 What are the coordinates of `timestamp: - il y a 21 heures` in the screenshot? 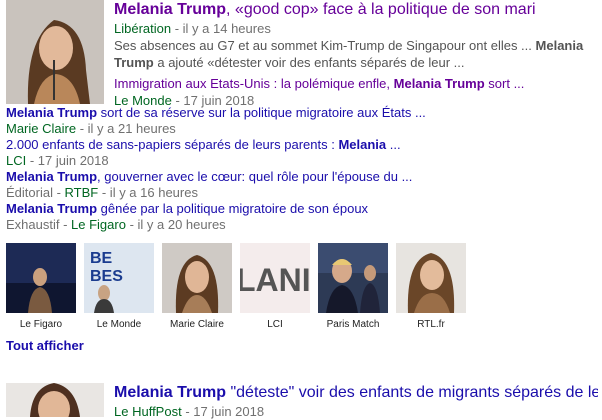 It's located at (126, 128).